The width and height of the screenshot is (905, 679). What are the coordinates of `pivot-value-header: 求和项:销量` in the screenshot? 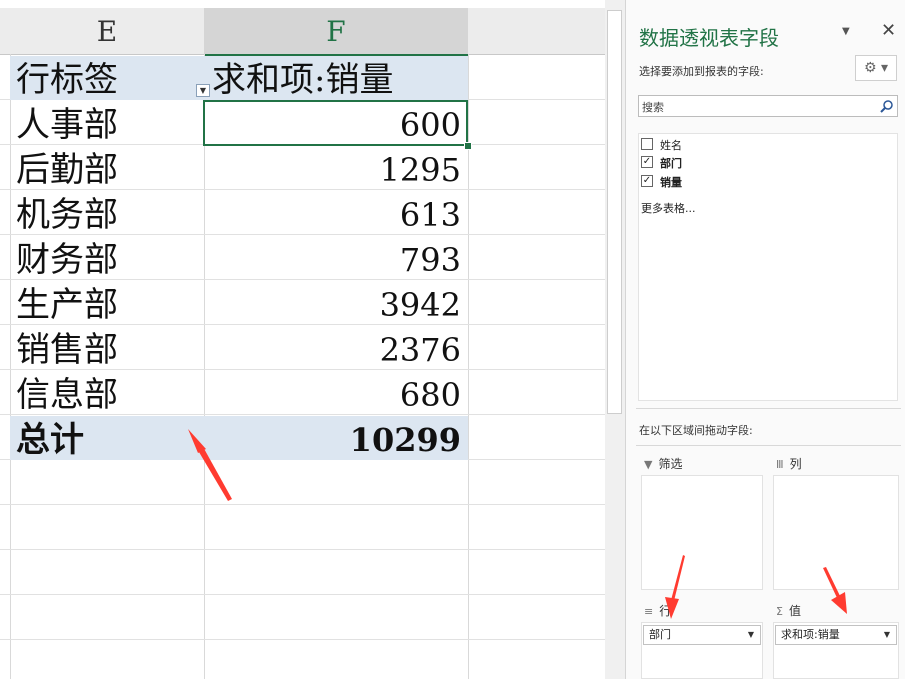 It's located at (340, 78).